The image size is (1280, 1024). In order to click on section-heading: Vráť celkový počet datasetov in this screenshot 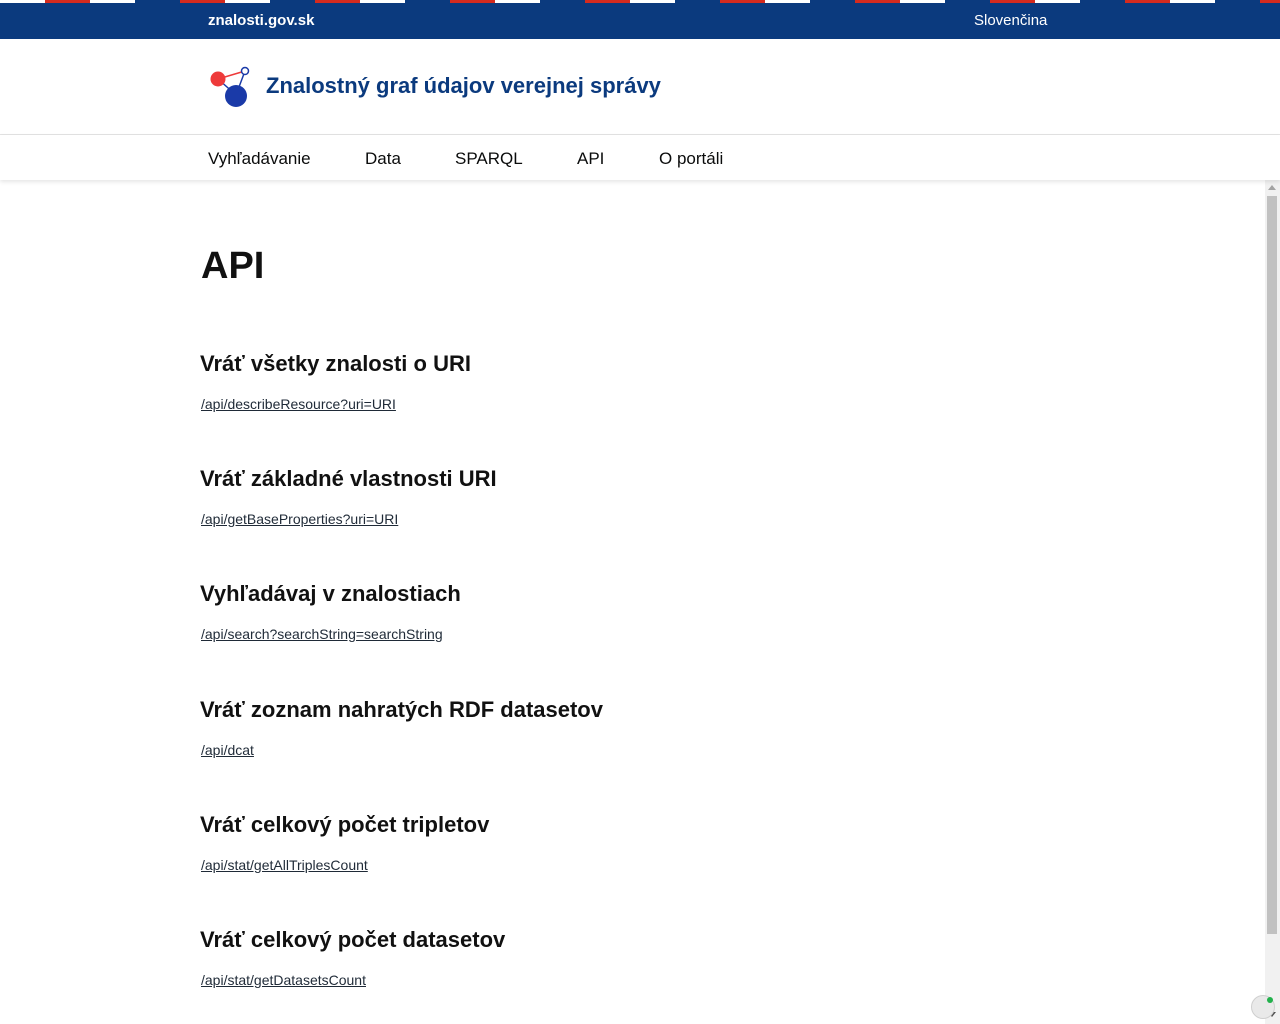, I will do `click(353, 939)`.